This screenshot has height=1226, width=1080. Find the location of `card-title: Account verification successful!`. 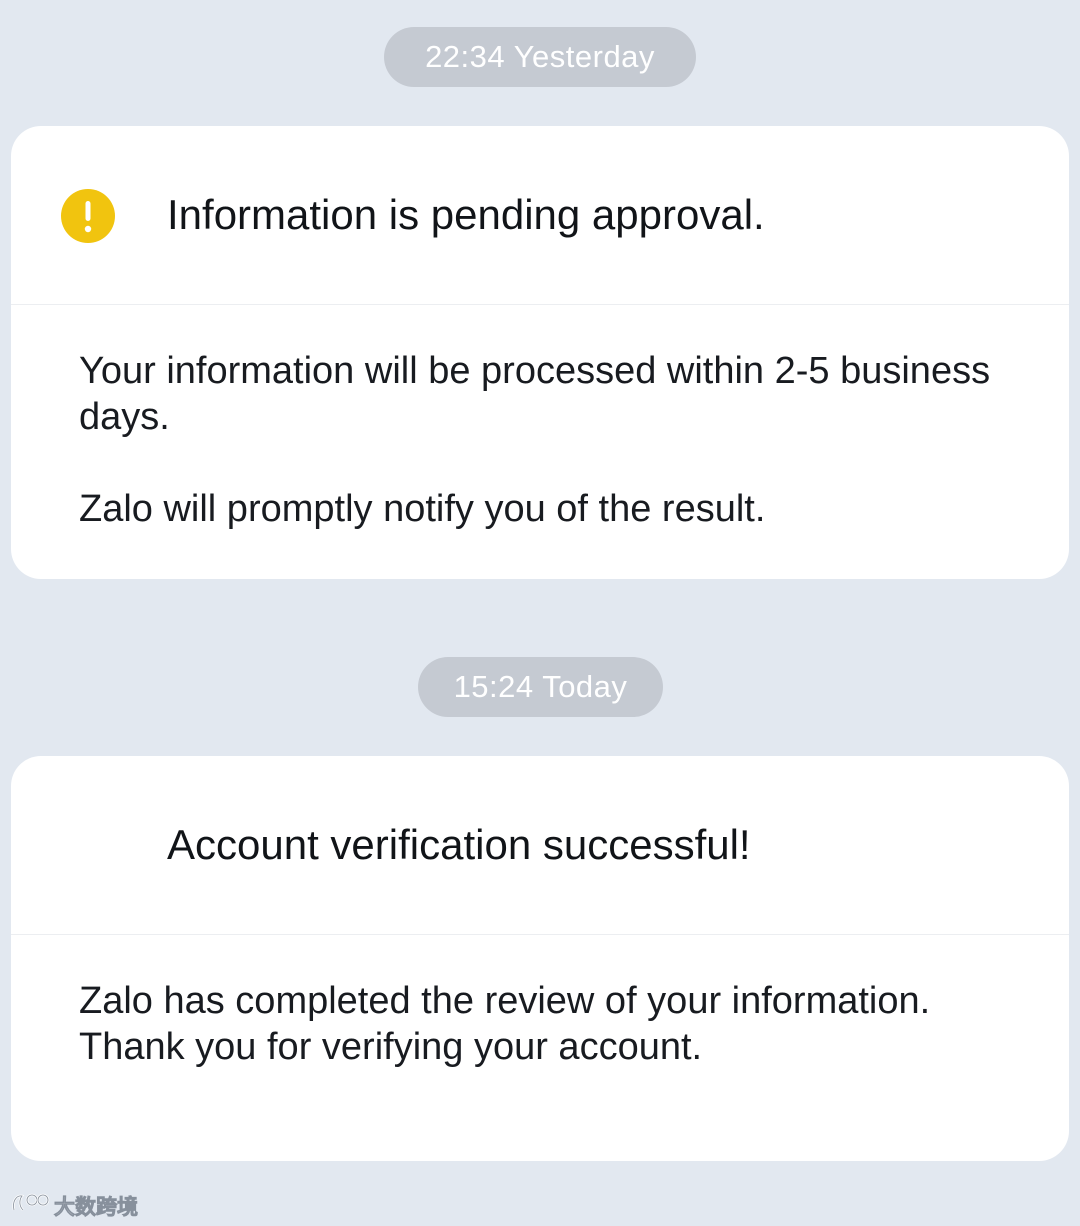

card-title: Account verification successful! is located at coordinates (459, 844).